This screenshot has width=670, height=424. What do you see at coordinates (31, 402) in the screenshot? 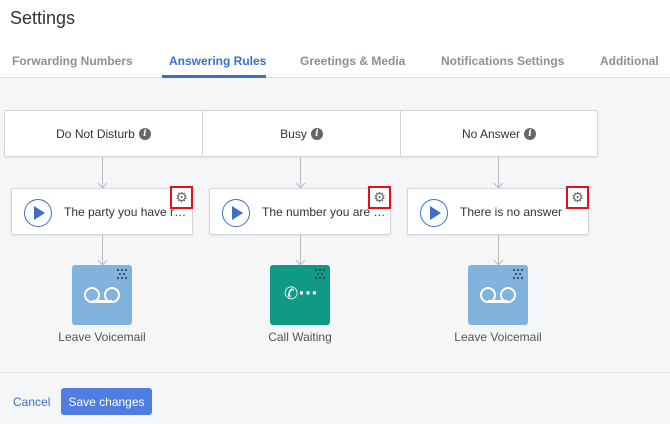
I see `cancel-link: Cancel` at bounding box center [31, 402].